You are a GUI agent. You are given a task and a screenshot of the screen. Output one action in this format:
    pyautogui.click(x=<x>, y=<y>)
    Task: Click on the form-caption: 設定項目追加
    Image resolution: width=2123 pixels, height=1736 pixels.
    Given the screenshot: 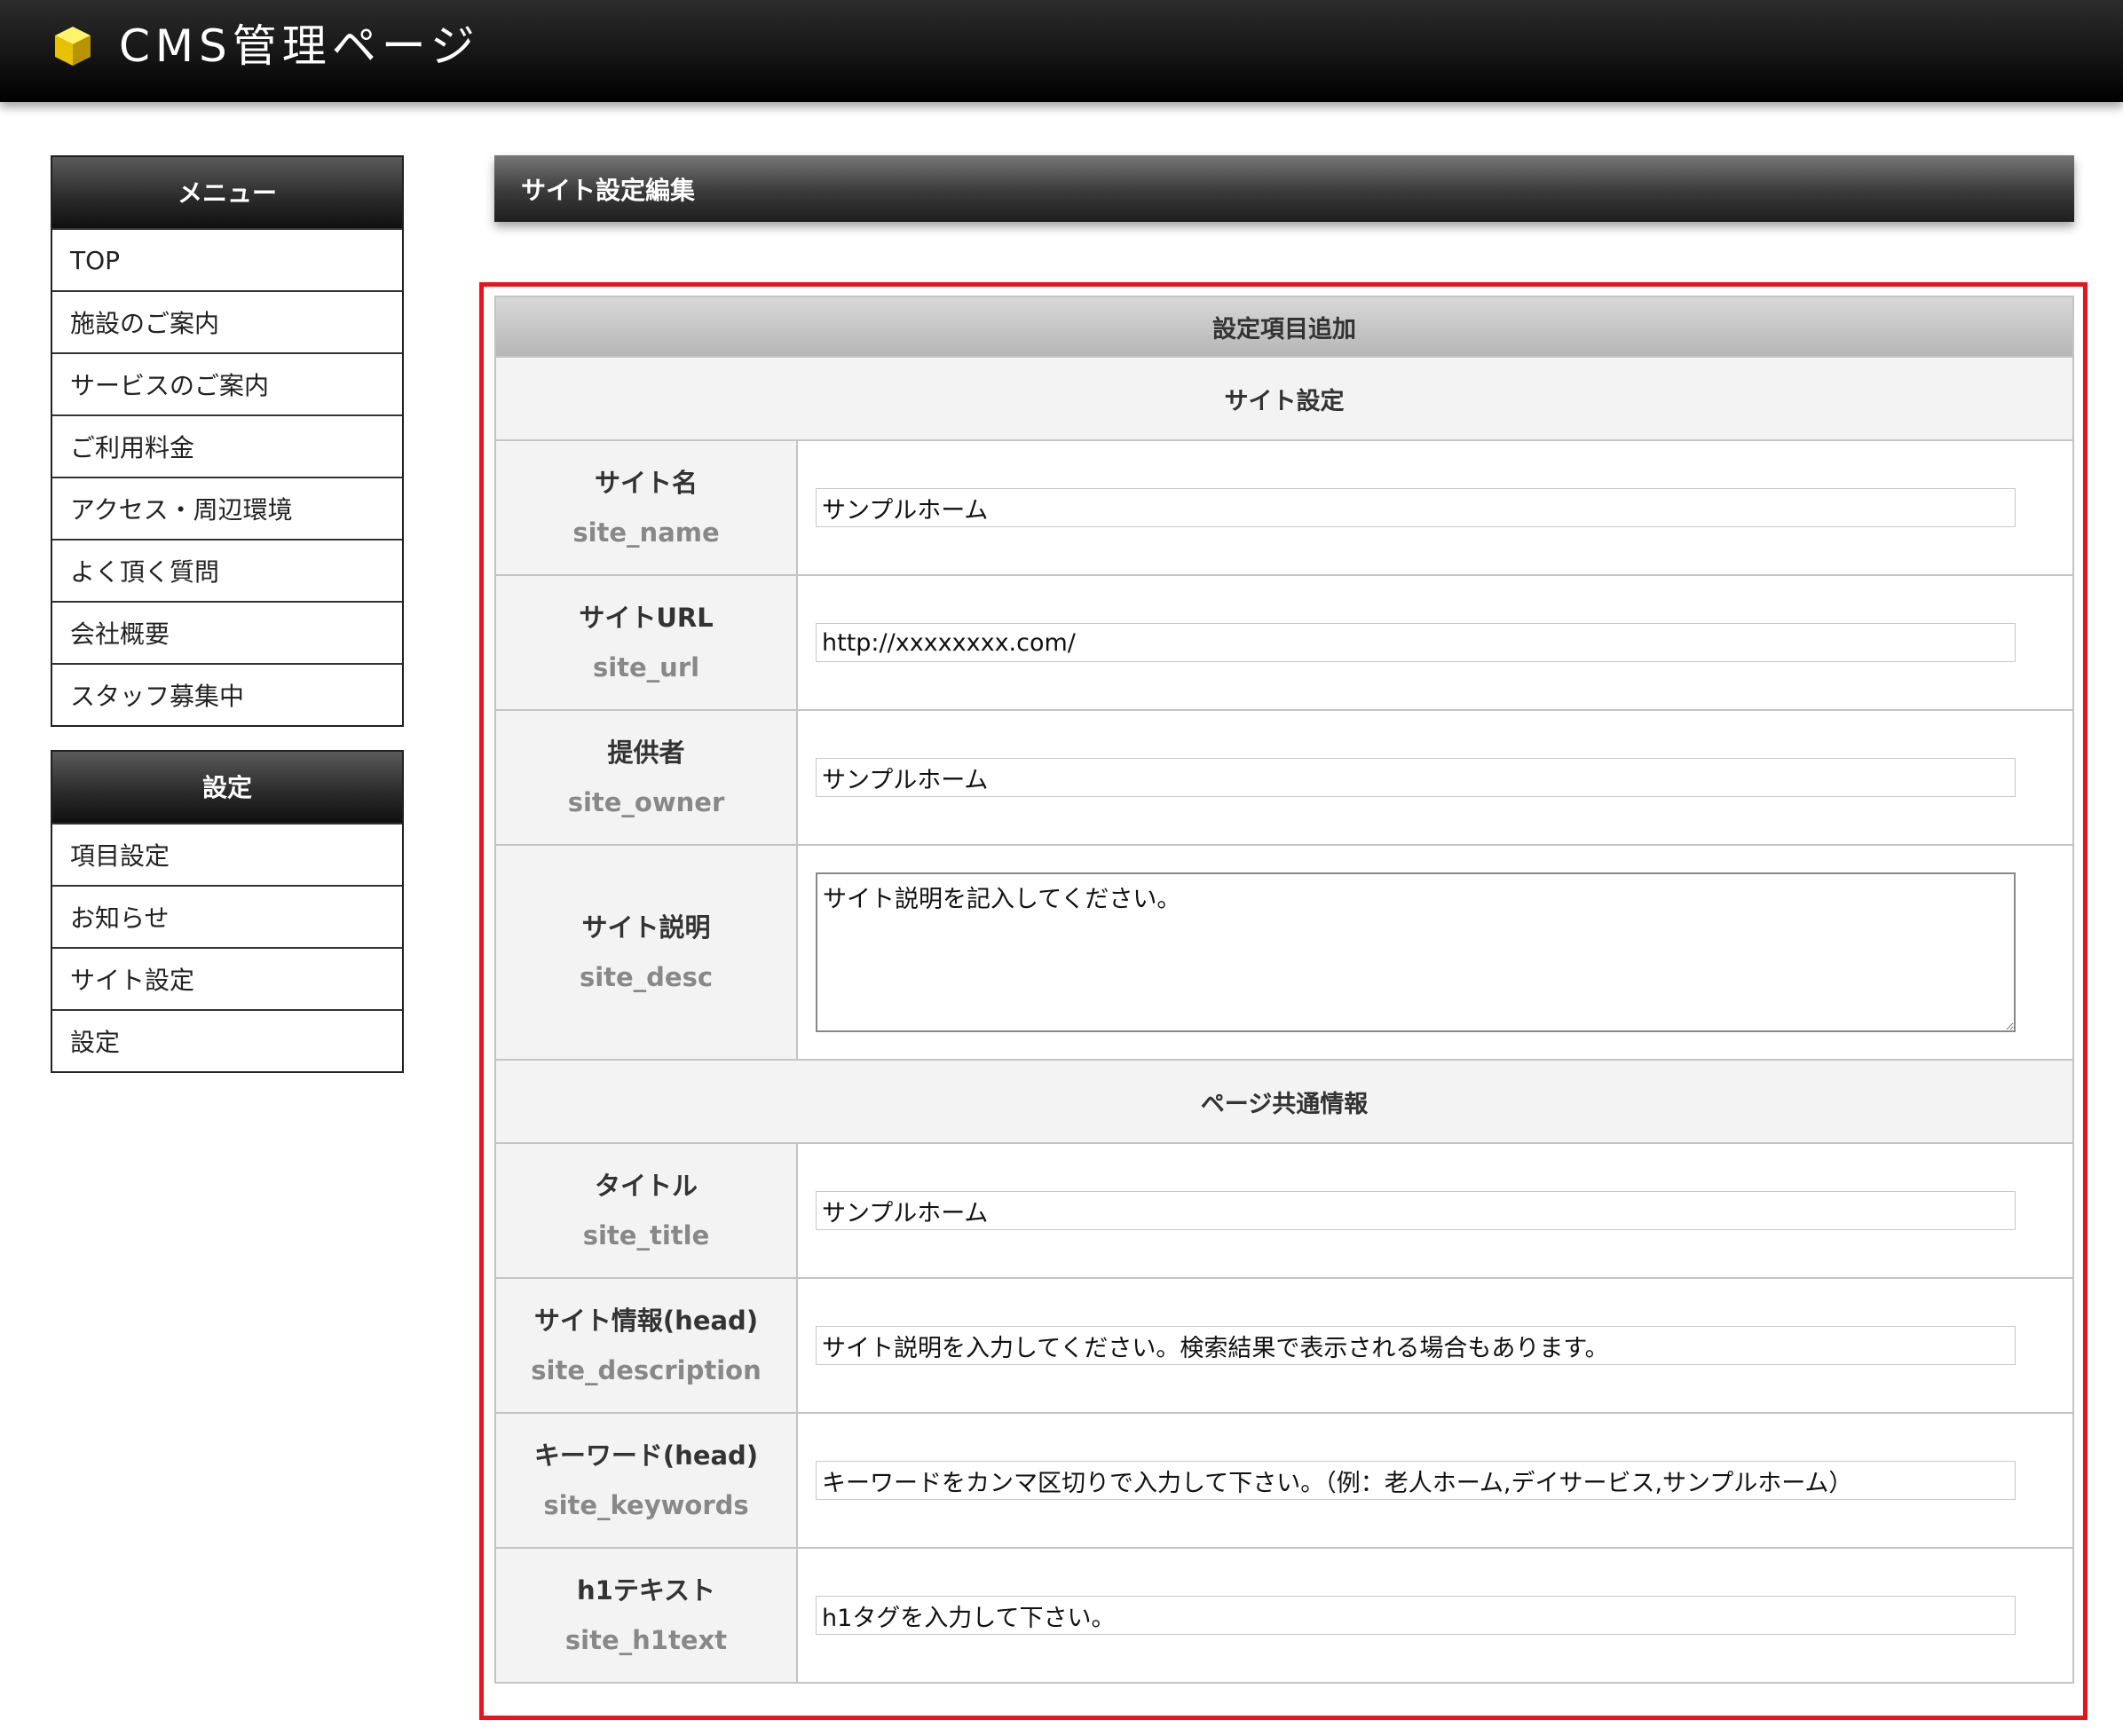 What is the action you would take?
    pyautogui.click(x=1284, y=327)
    